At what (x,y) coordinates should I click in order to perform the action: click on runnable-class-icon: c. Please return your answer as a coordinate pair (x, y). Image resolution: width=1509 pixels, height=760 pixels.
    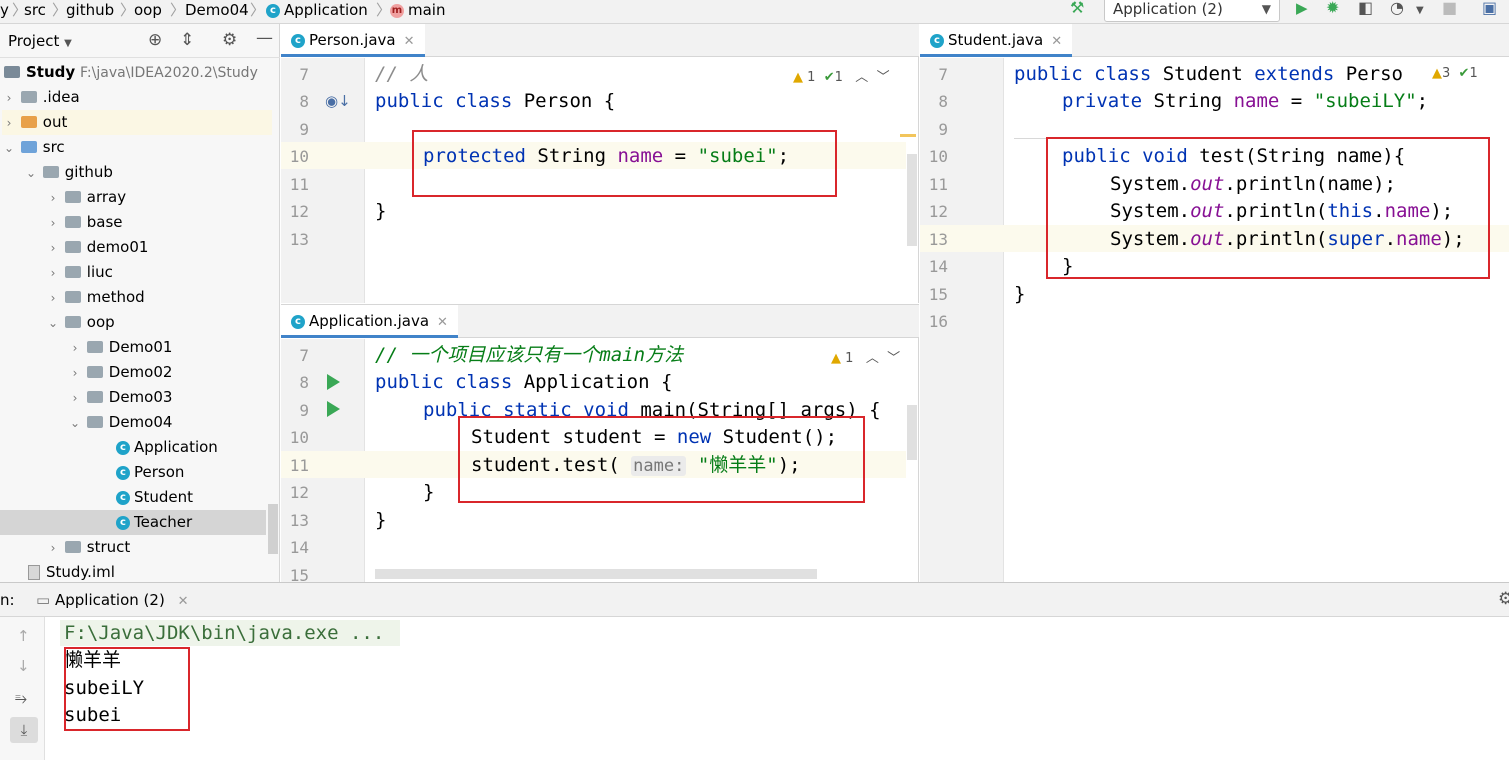
    Looking at the image, I should click on (298, 321).